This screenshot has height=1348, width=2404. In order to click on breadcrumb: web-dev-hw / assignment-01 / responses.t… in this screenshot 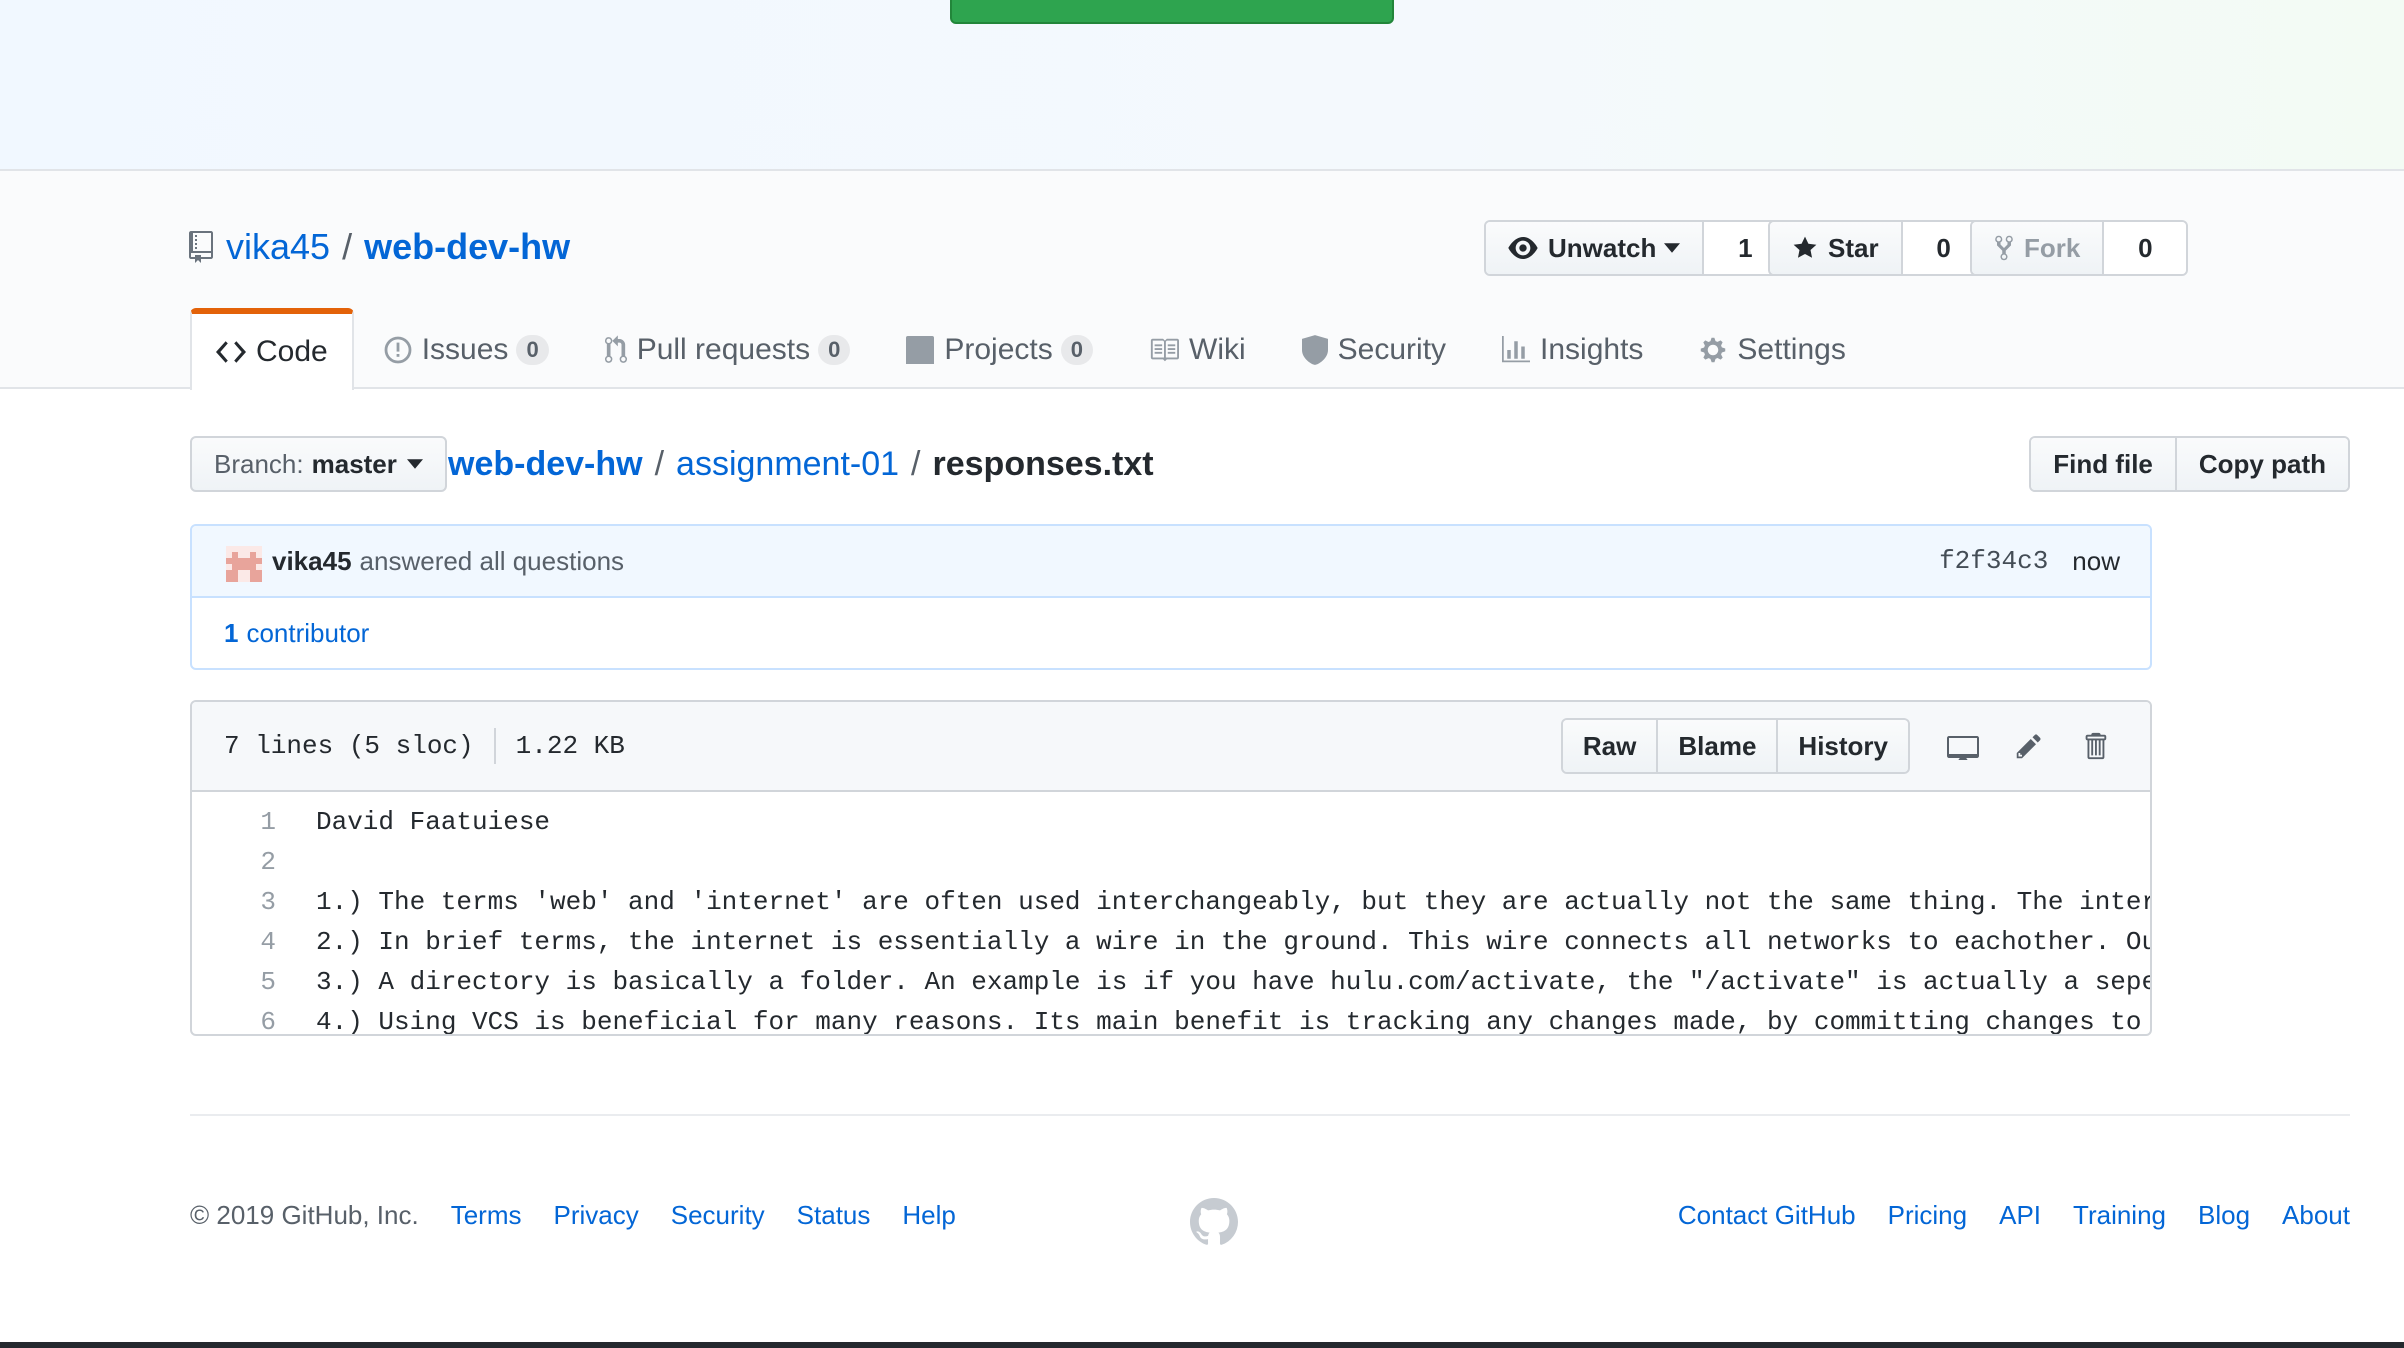, I will do `click(801, 464)`.